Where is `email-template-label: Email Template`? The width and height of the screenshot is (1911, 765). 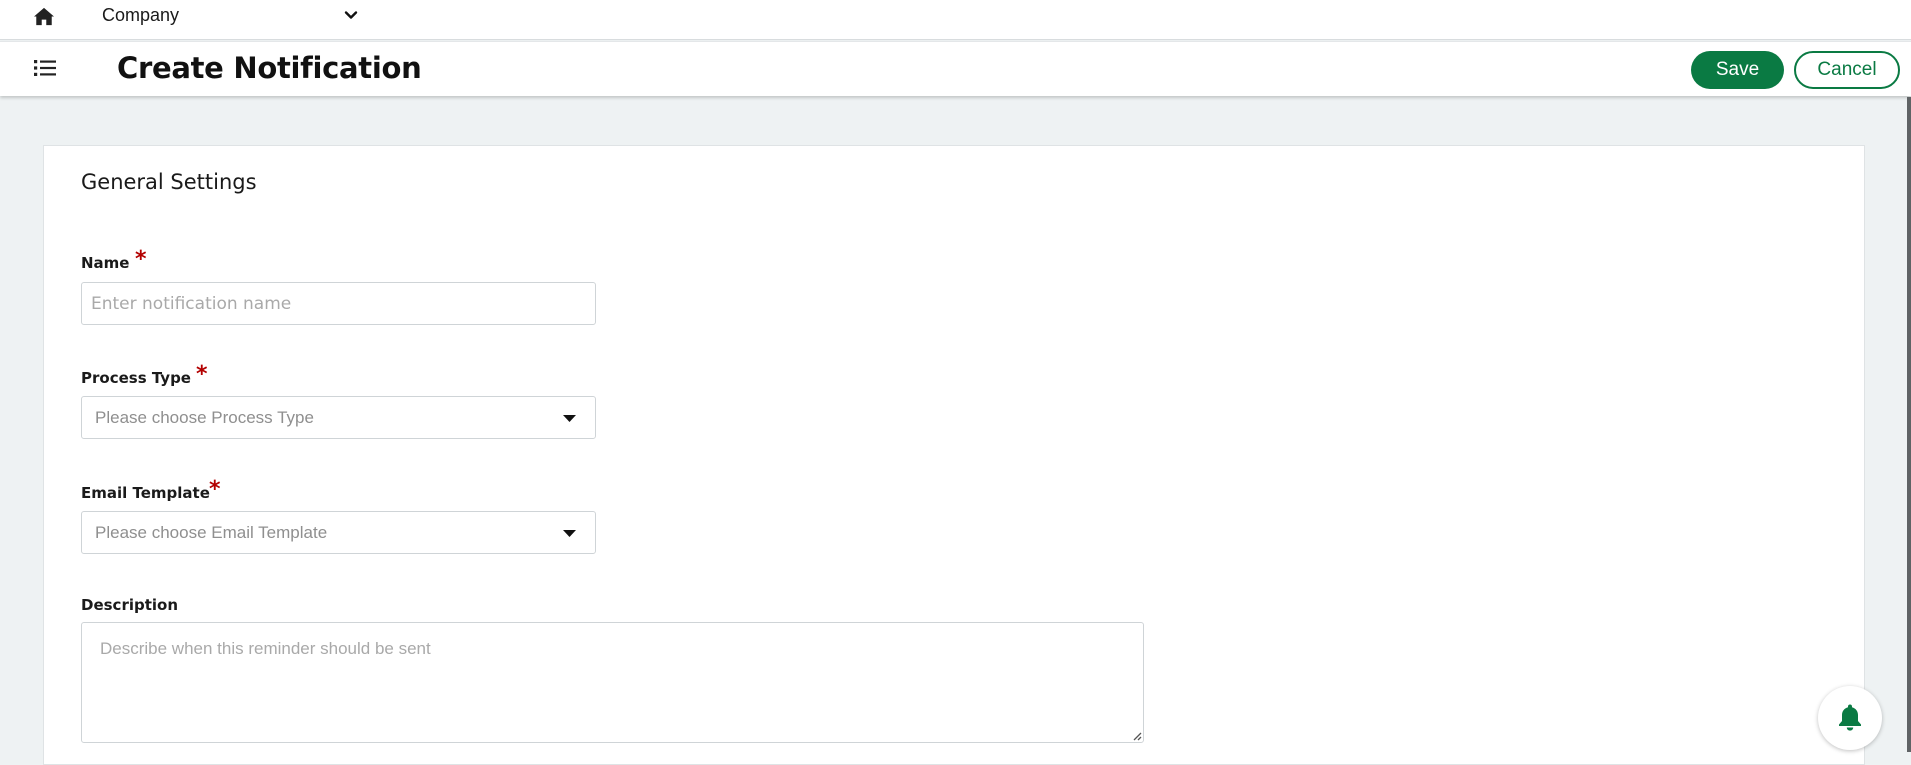
email-template-label: Email Template is located at coordinates (145, 493).